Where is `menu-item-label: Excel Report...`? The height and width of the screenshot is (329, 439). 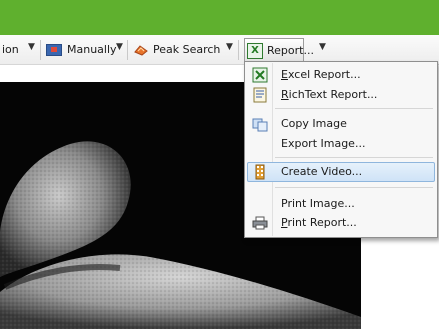 menu-item-label: Excel Report... is located at coordinates (321, 74).